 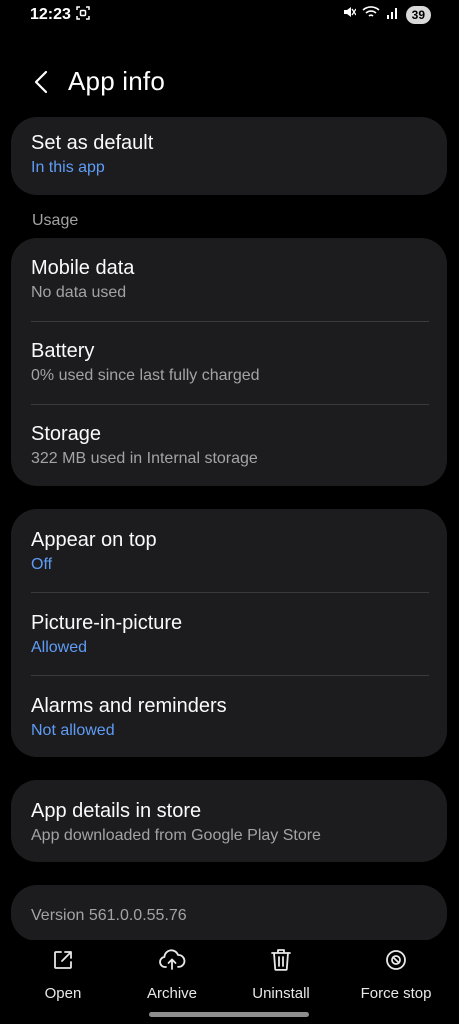 What do you see at coordinates (229, 551) in the screenshot?
I see `appear-on-top-item: Appear on top Off` at bounding box center [229, 551].